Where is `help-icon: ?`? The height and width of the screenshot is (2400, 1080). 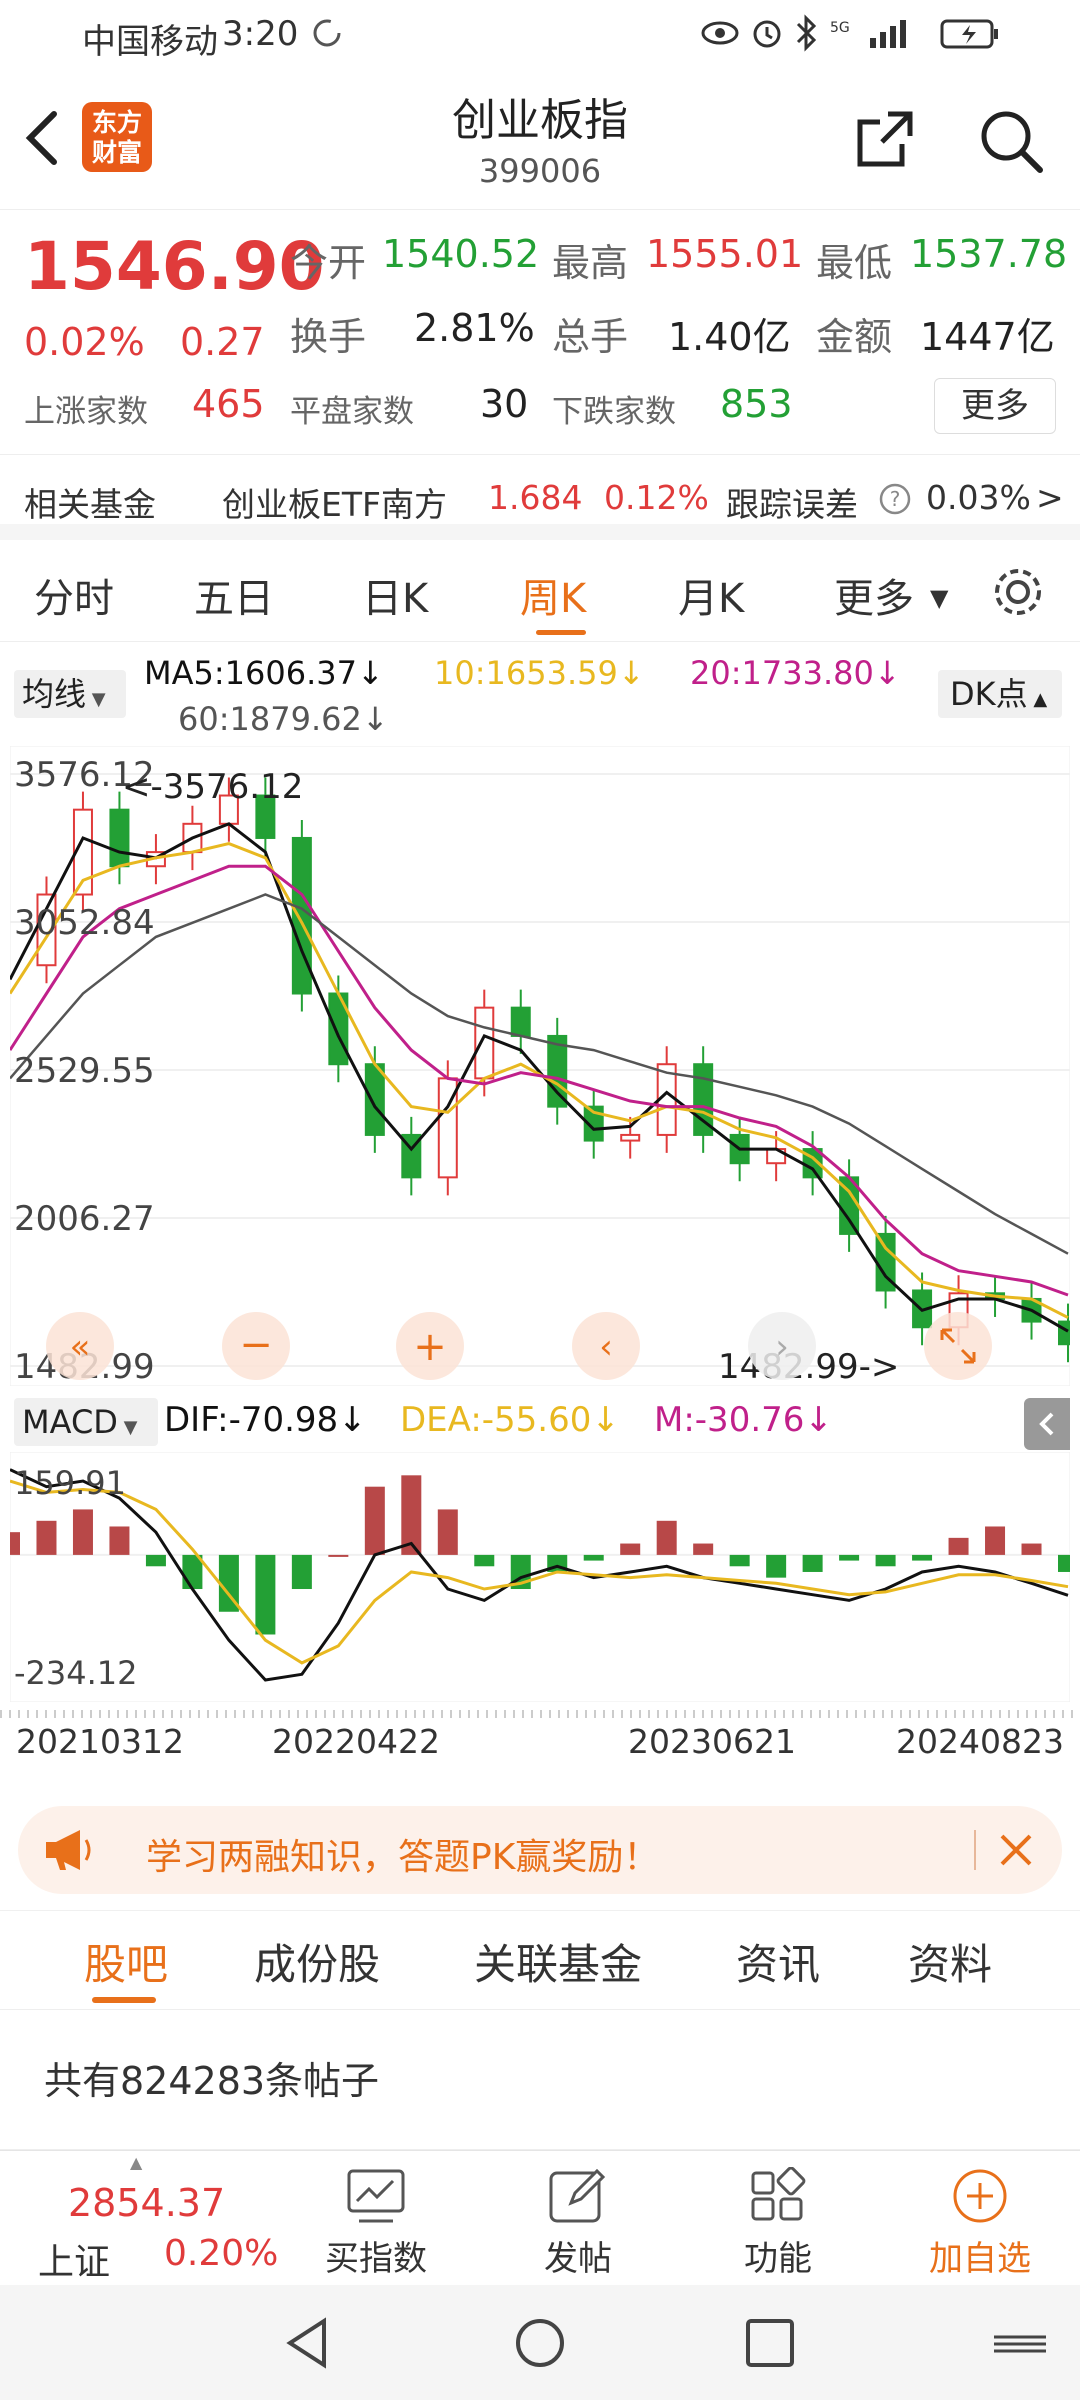
help-icon: ? is located at coordinates (895, 501).